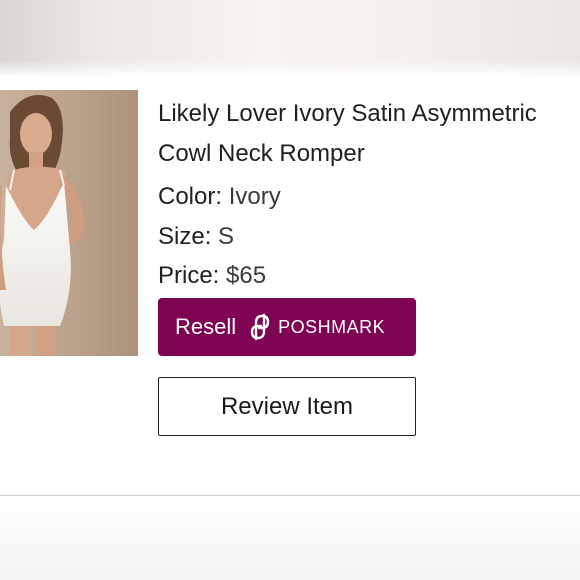 The width and height of the screenshot is (580, 580). What do you see at coordinates (189, 275) in the screenshot?
I see `price-label: Price:` at bounding box center [189, 275].